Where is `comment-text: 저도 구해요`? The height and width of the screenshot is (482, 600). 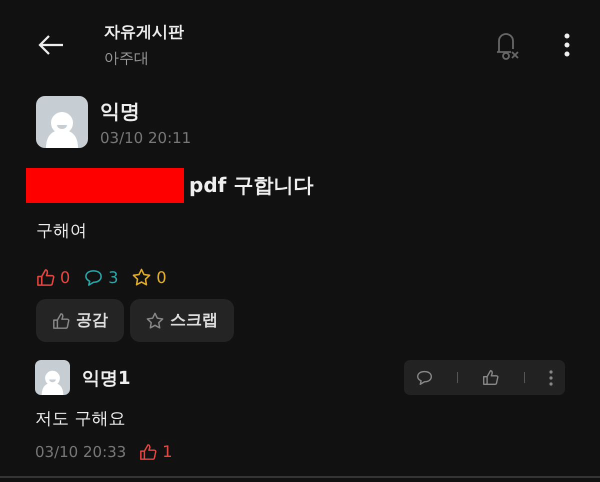 comment-text: 저도 구해요 is located at coordinates (80, 419).